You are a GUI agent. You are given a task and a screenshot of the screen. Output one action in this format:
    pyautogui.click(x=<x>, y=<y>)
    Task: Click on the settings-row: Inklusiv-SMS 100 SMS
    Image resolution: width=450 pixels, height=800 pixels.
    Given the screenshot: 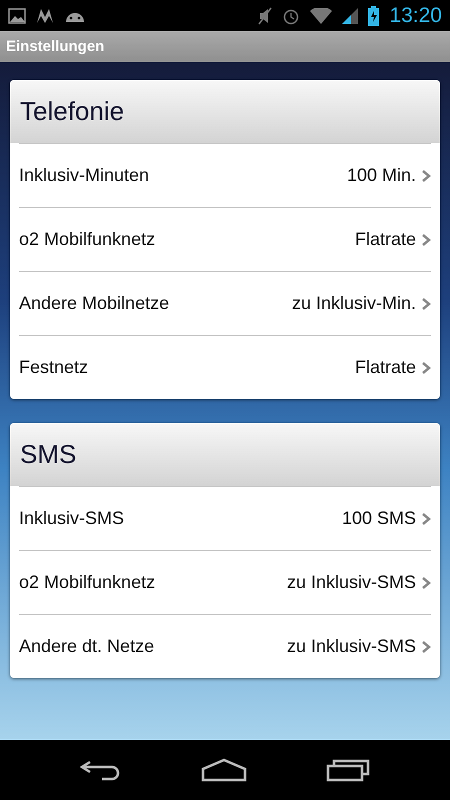 What is the action you would take?
    pyautogui.click(x=225, y=518)
    